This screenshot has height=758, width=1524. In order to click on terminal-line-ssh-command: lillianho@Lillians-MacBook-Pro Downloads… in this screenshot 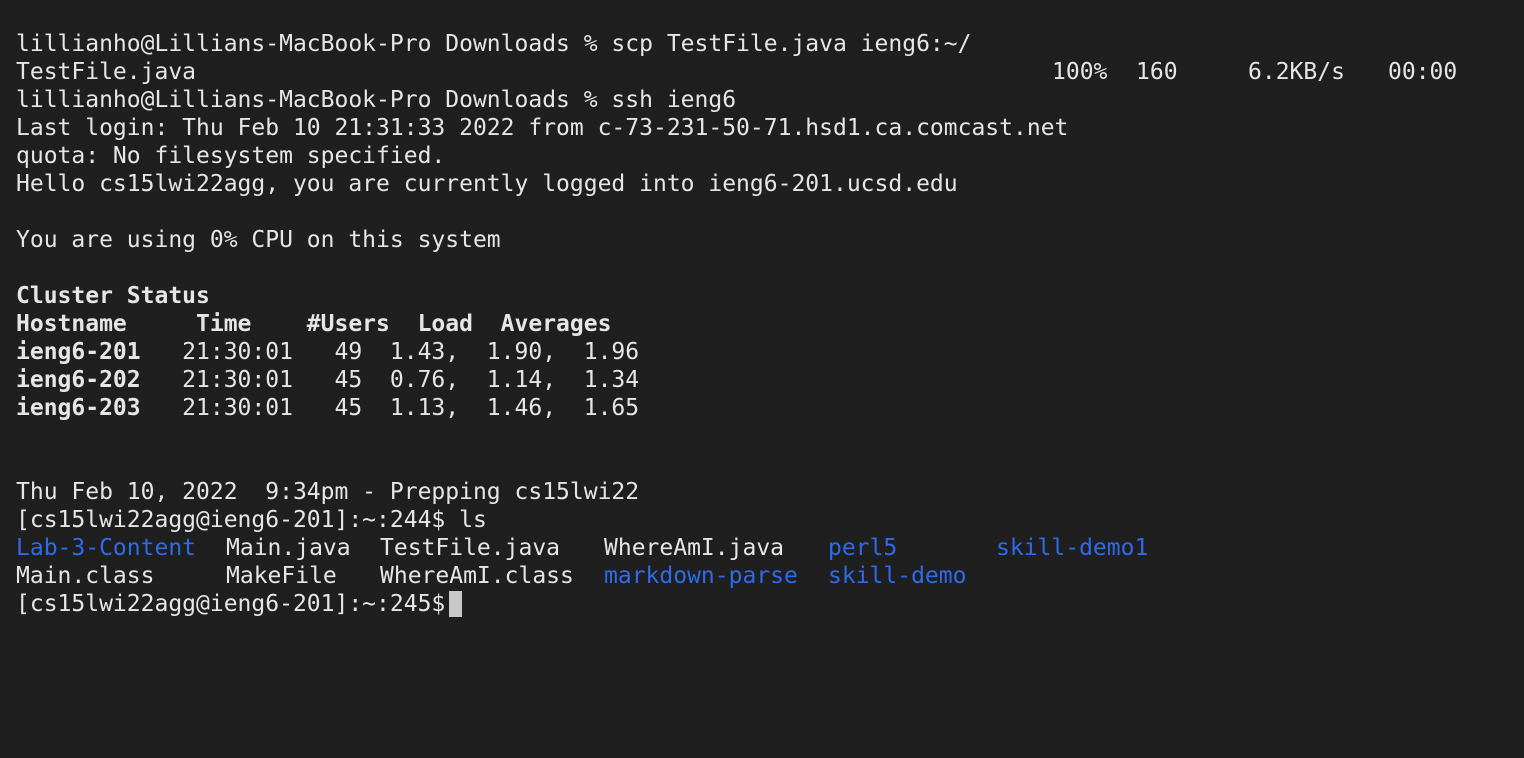, I will do `click(376, 100)`.